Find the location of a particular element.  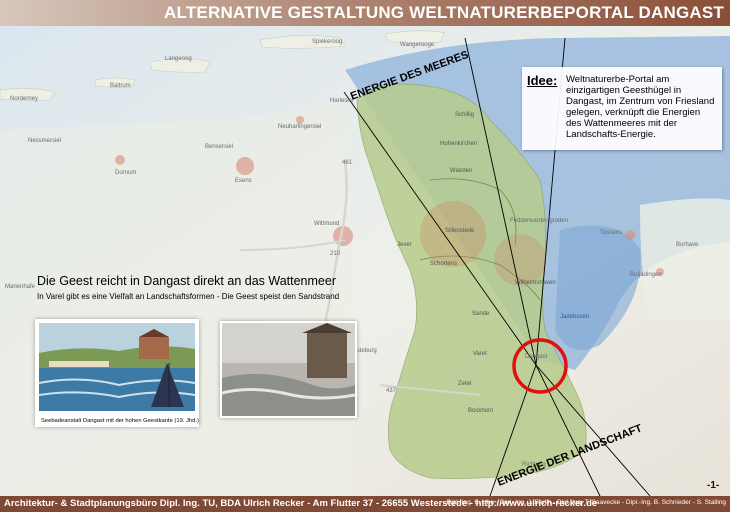

road-label: 437 is located at coordinates (391, 391).